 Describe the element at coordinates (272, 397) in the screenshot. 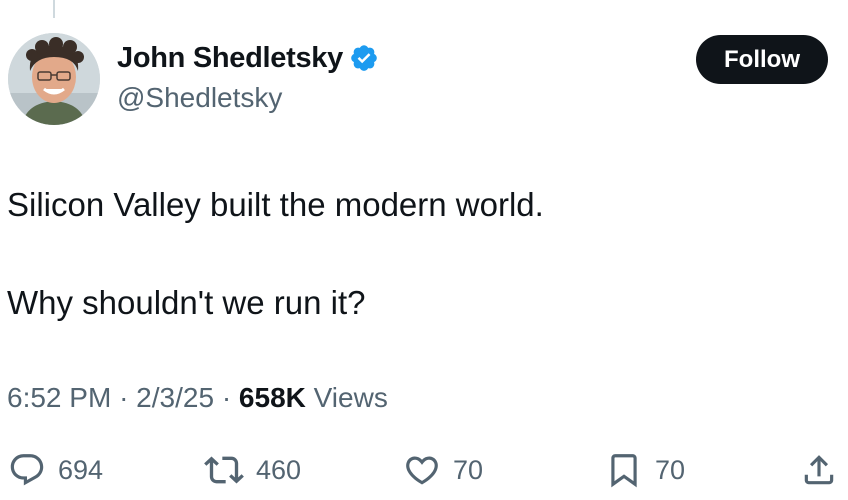

I see `views-count: 658K` at that location.